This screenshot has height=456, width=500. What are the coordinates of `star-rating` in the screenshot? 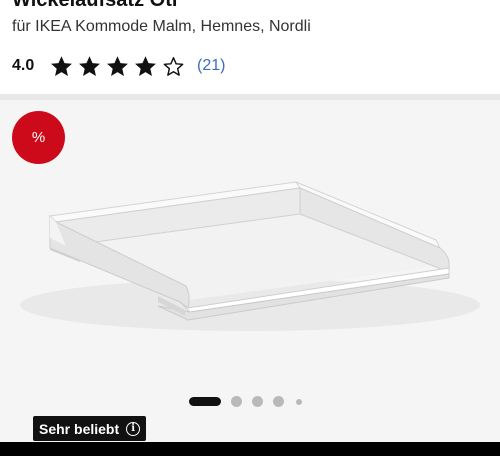 It's located at (117, 66).